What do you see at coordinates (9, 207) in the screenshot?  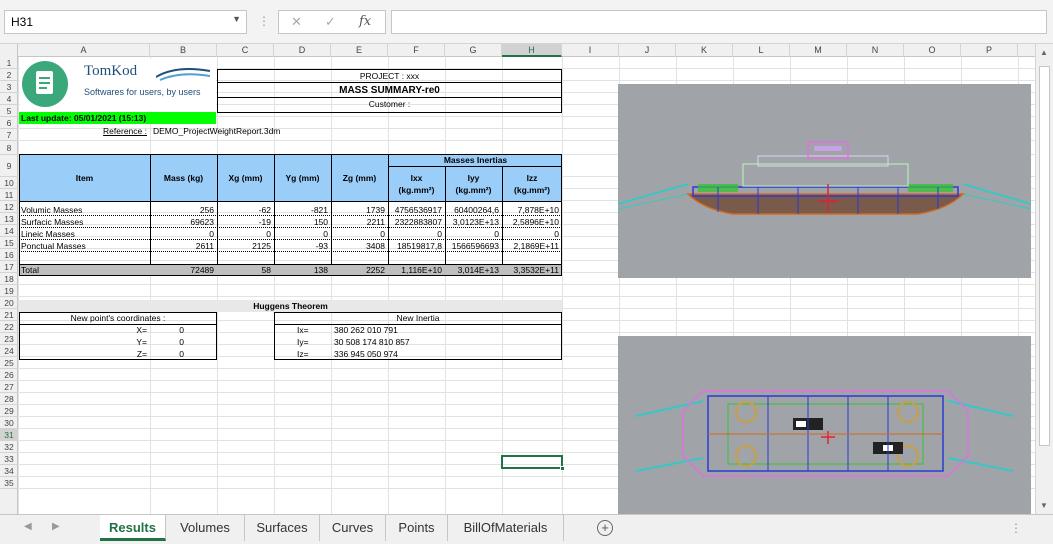 I see `row-header-12: 12` at bounding box center [9, 207].